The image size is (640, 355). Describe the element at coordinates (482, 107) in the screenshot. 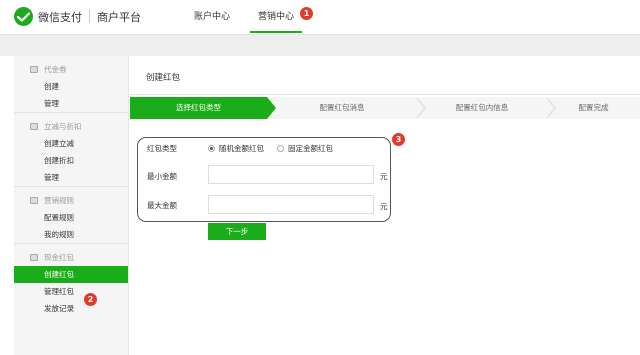

I see `step-configure-content: 配置红包内信息` at that location.